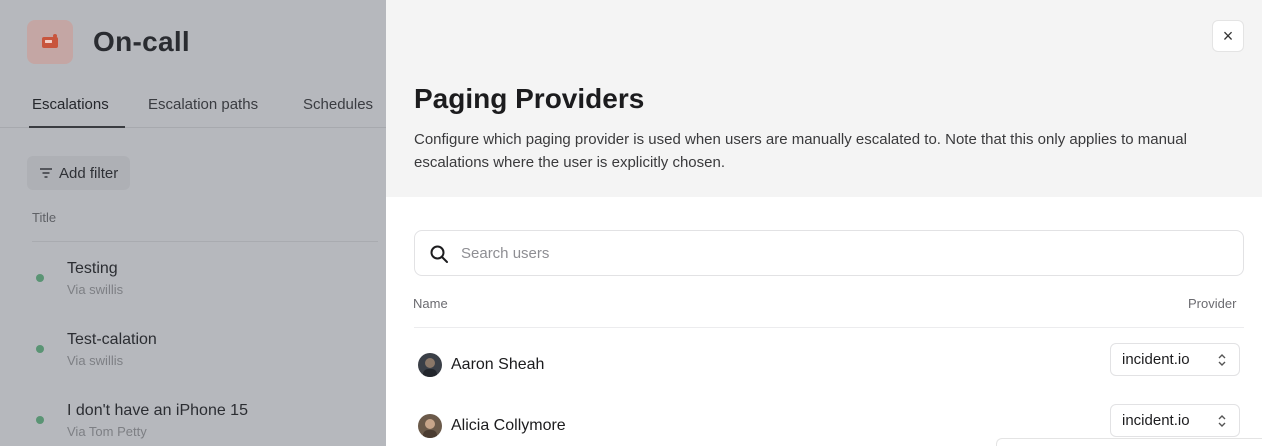  I want to click on pager-icon, so click(50, 42).